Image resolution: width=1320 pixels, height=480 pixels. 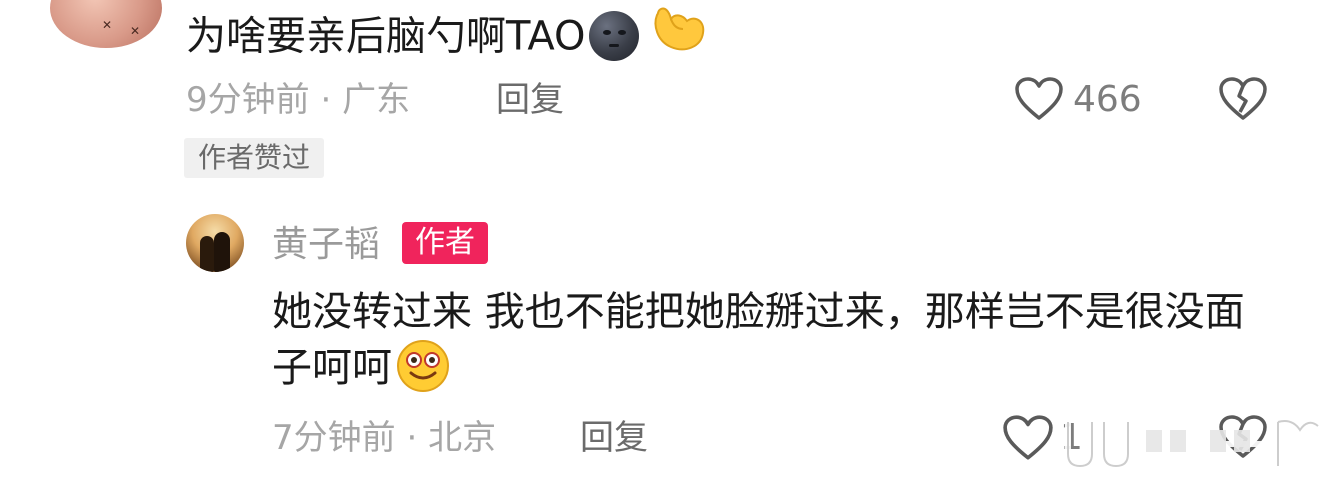 What do you see at coordinates (1190, 447) in the screenshot?
I see `watermark-overlay` at bounding box center [1190, 447].